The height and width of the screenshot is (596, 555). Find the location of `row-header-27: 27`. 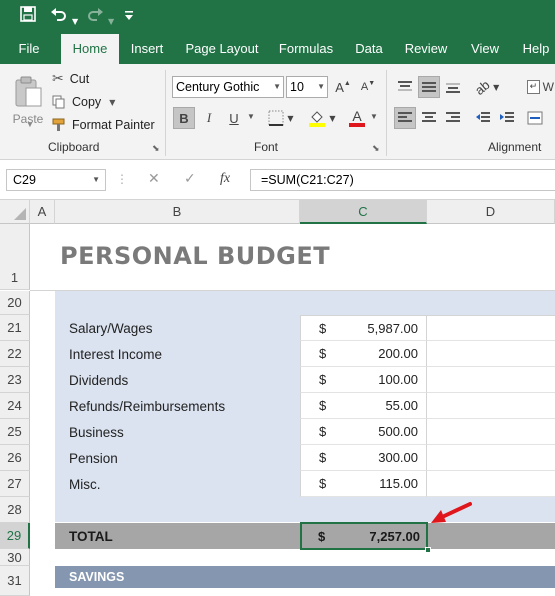

row-header-27: 27 is located at coordinates (15, 484).